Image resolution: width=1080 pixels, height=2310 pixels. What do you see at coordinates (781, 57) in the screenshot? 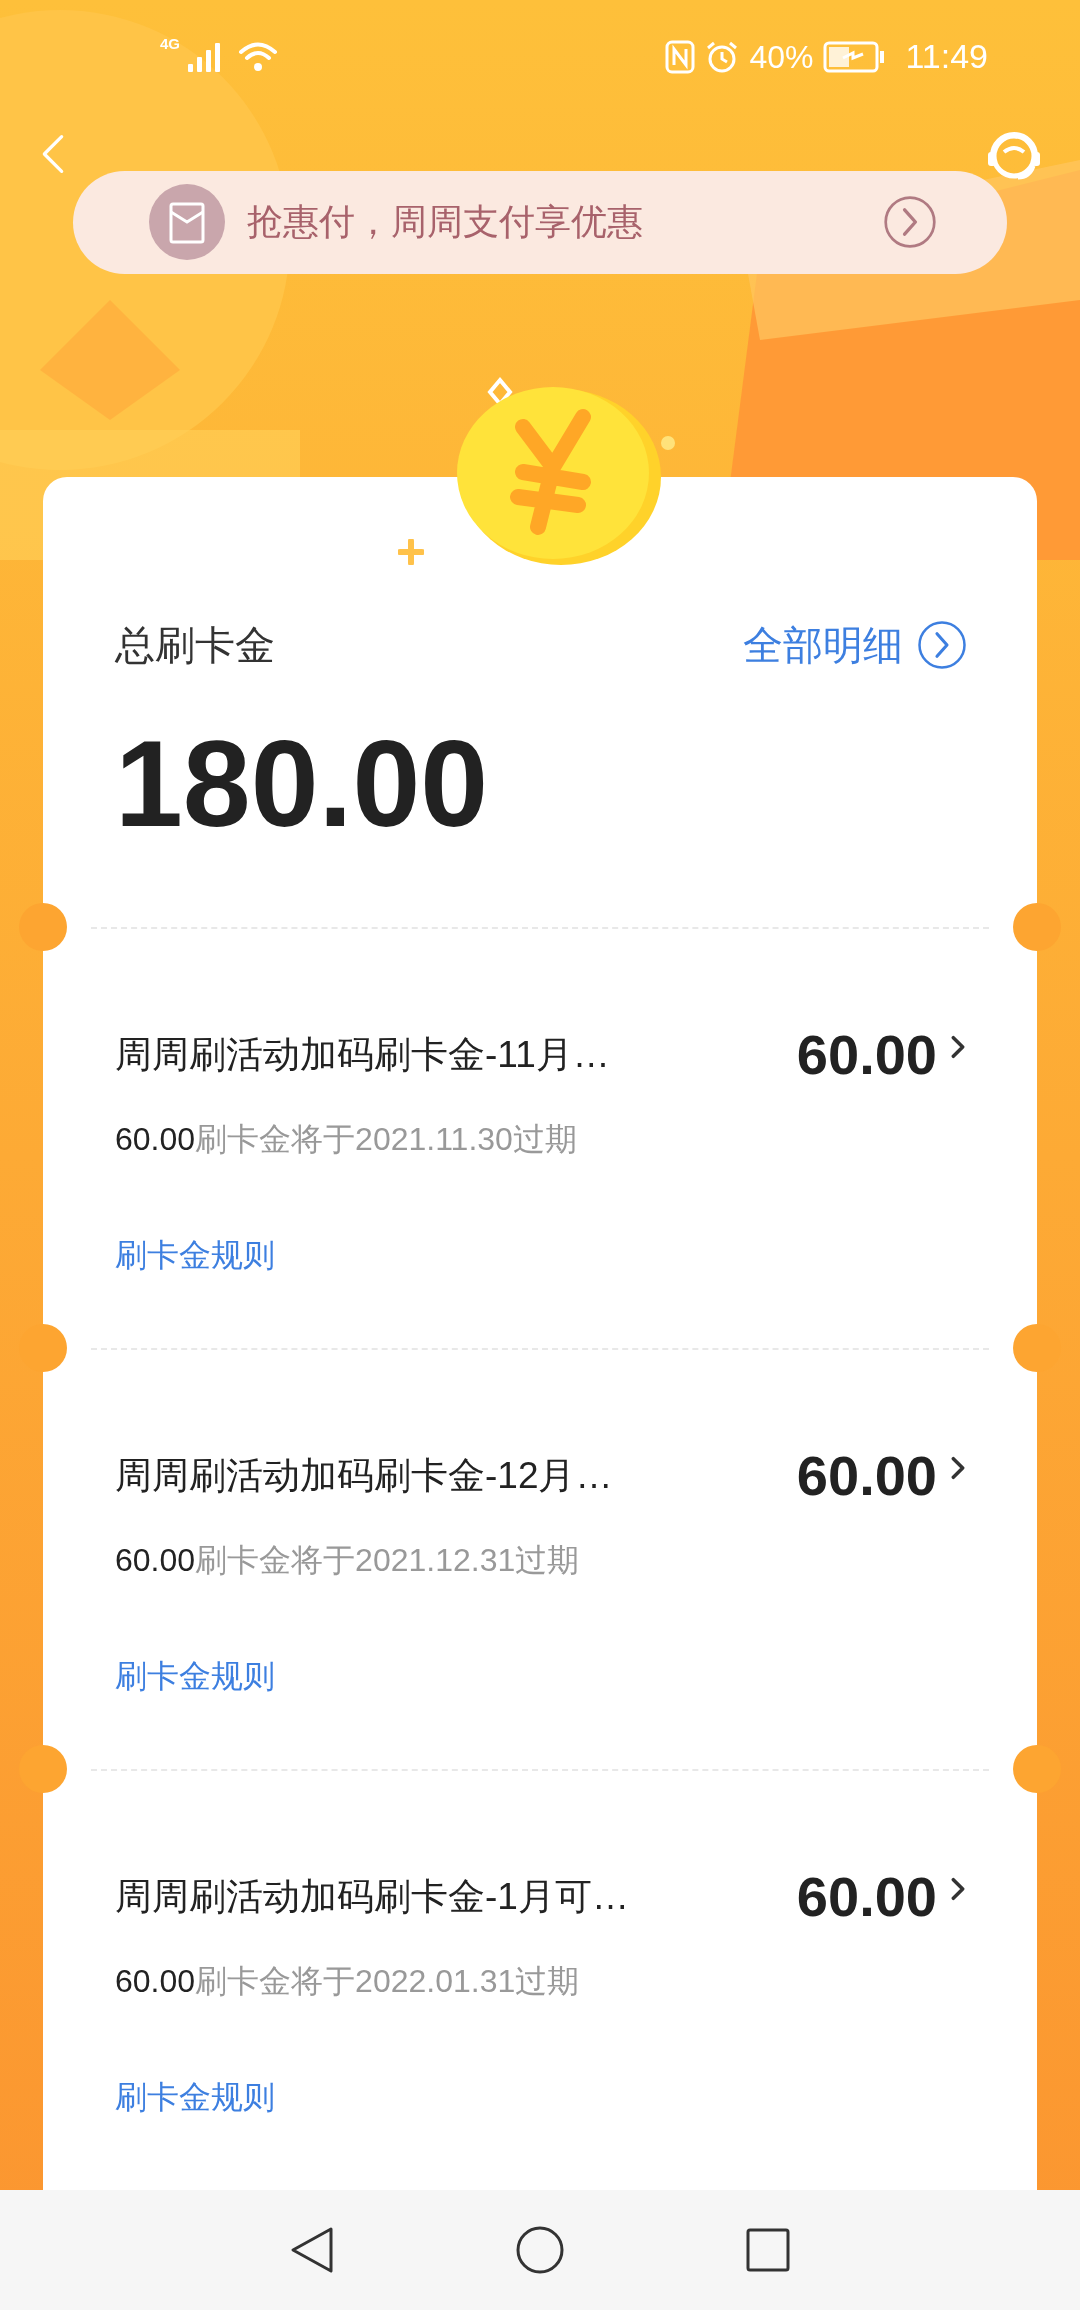
I see `battery-percent: 40%` at bounding box center [781, 57].